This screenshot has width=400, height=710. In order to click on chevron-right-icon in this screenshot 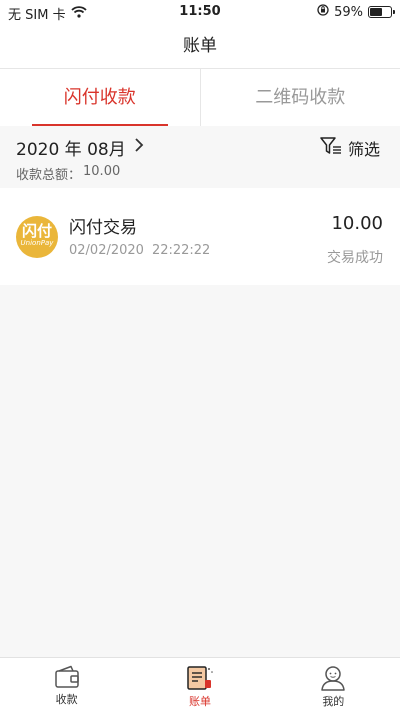, I will do `click(139, 147)`.